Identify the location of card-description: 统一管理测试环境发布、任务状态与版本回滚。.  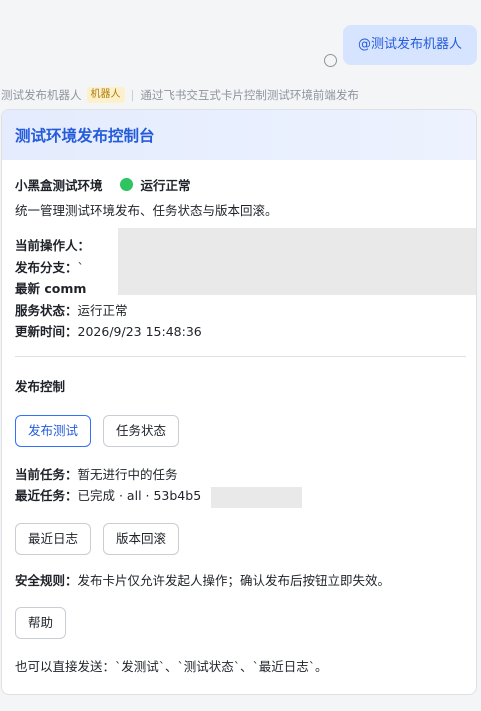
(146, 210).